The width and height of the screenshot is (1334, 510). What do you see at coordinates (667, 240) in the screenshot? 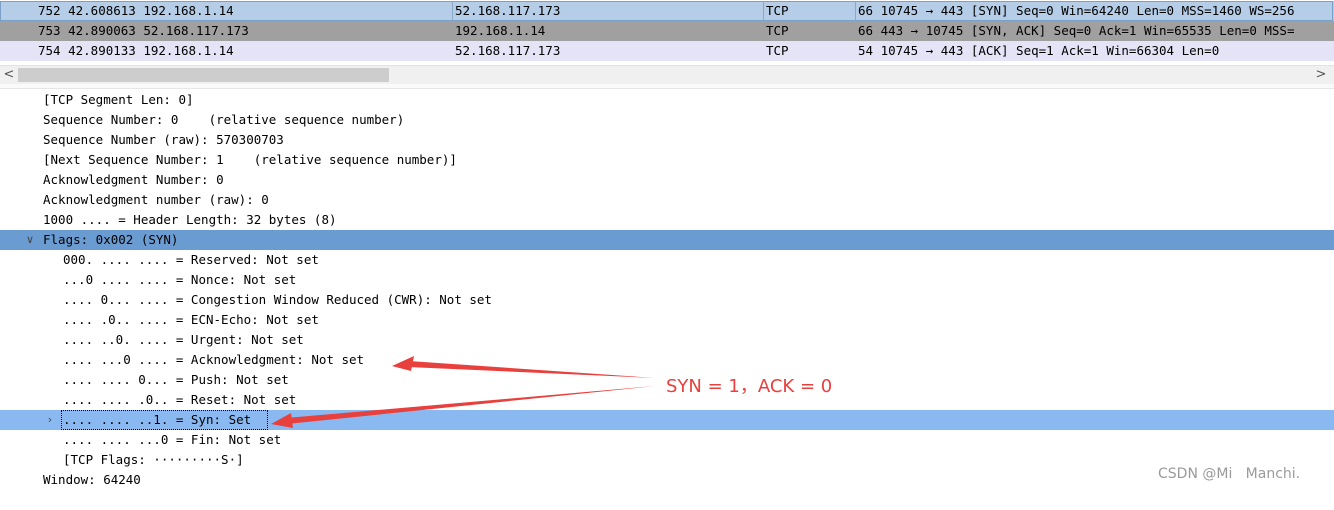
I see `detail-line-flags: ∨ Flags: 0x002 (SYN)` at bounding box center [667, 240].